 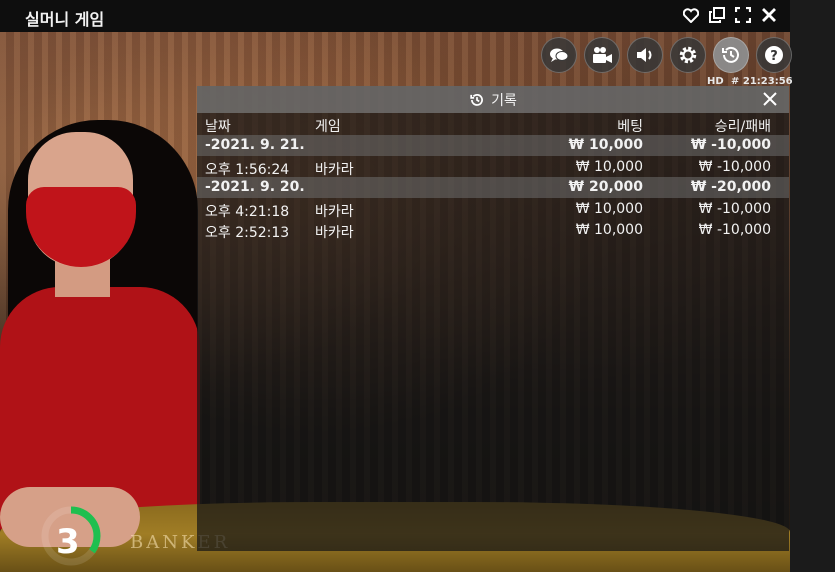 I want to click on fullscreen-icon, so click(x=743, y=15).